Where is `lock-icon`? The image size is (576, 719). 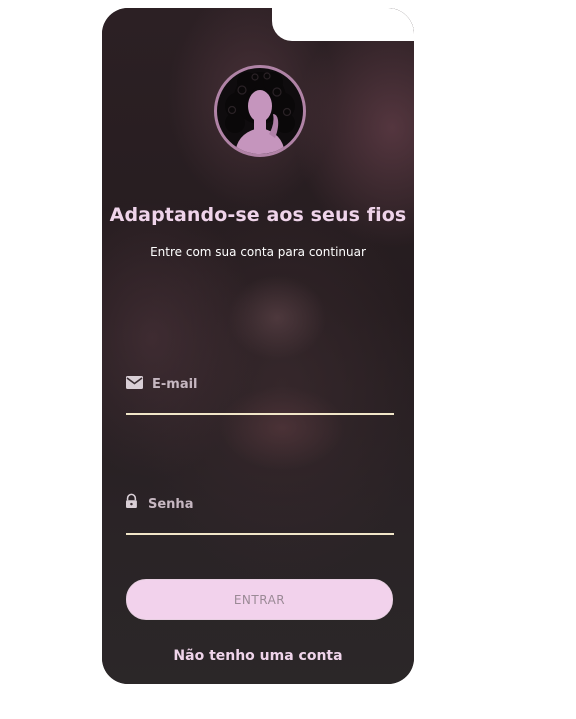
lock-icon is located at coordinates (131, 500).